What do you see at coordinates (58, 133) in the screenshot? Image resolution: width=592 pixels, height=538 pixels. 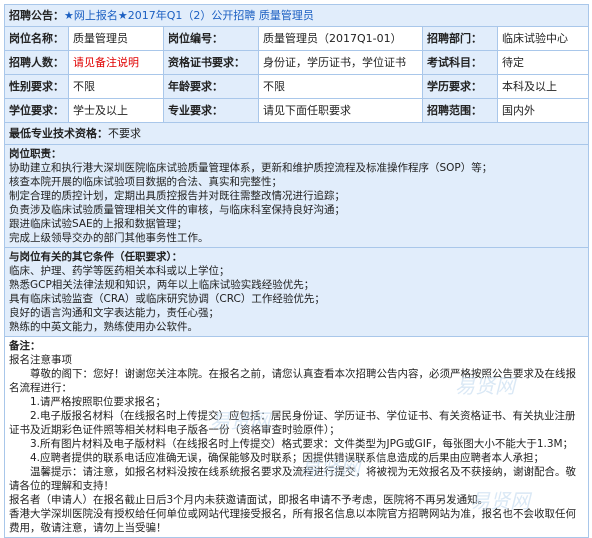 I see `tech-label: 最低专业技术资格：` at bounding box center [58, 133].